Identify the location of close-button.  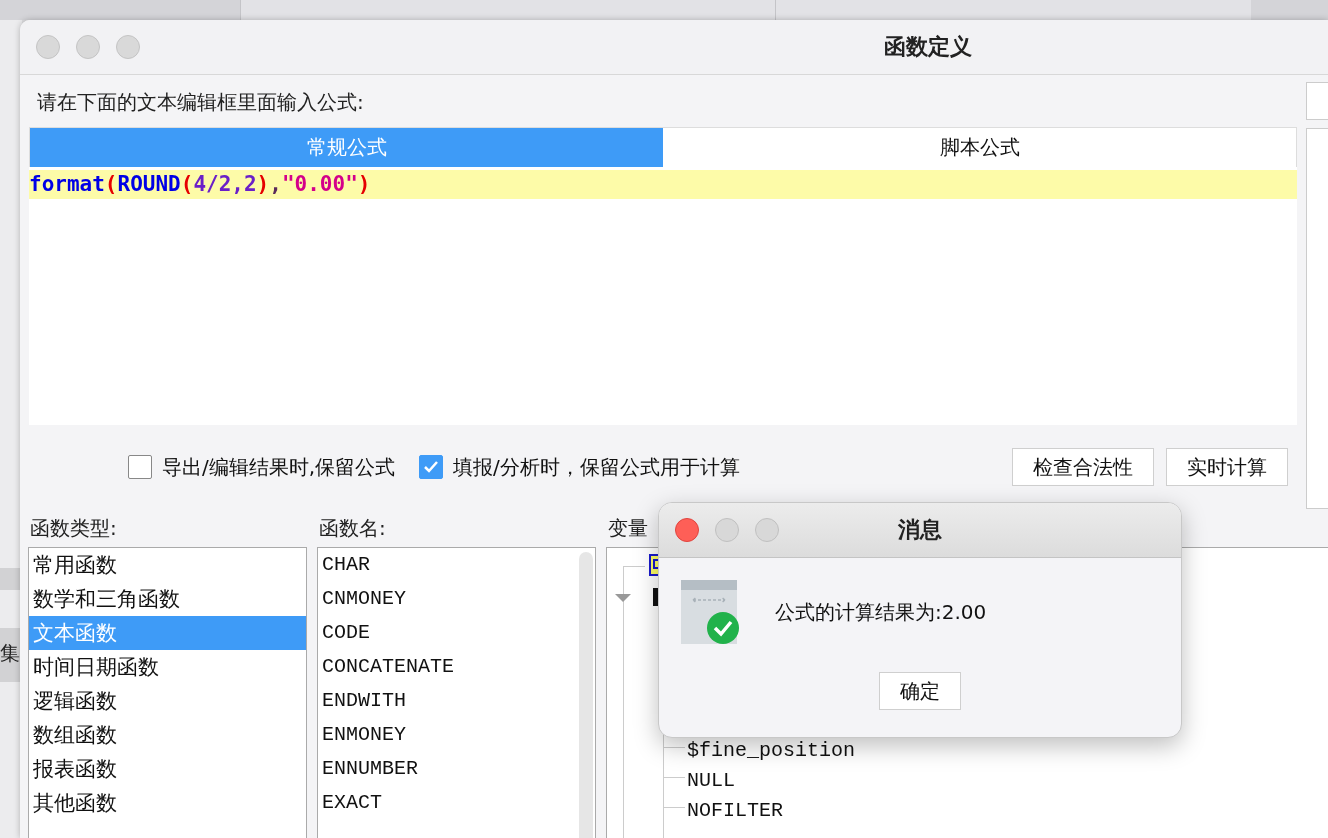
(687, 530).